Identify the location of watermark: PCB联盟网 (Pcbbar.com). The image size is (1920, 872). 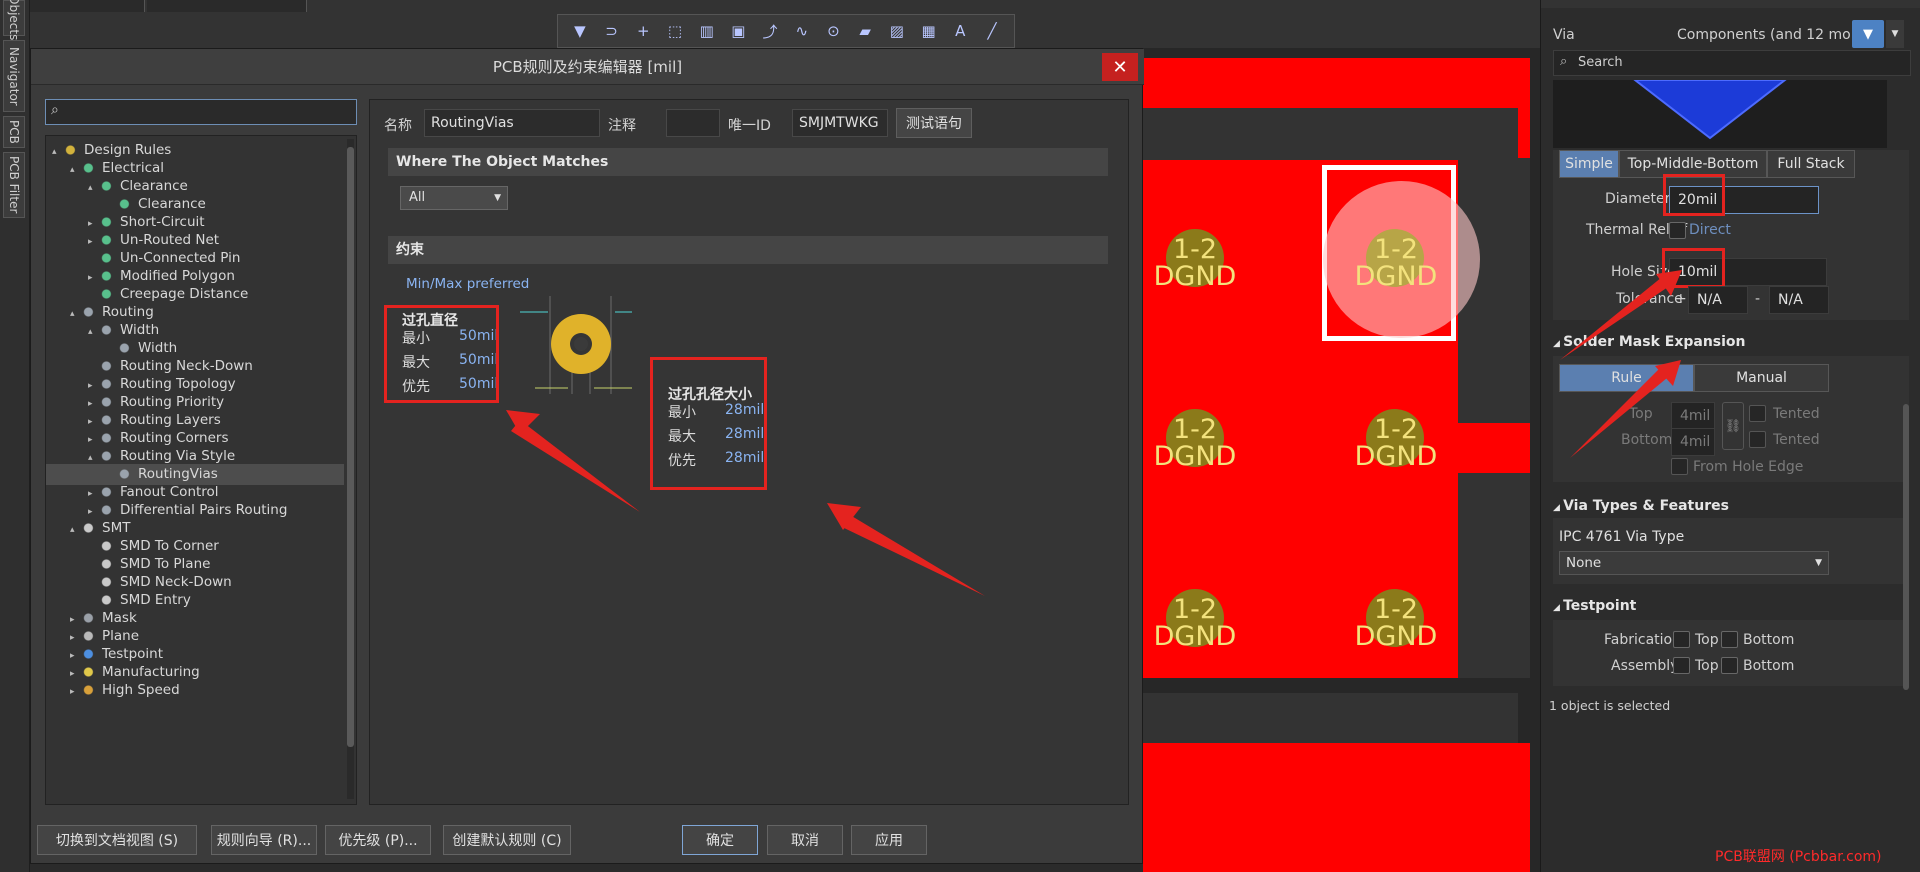
(1798, 857).